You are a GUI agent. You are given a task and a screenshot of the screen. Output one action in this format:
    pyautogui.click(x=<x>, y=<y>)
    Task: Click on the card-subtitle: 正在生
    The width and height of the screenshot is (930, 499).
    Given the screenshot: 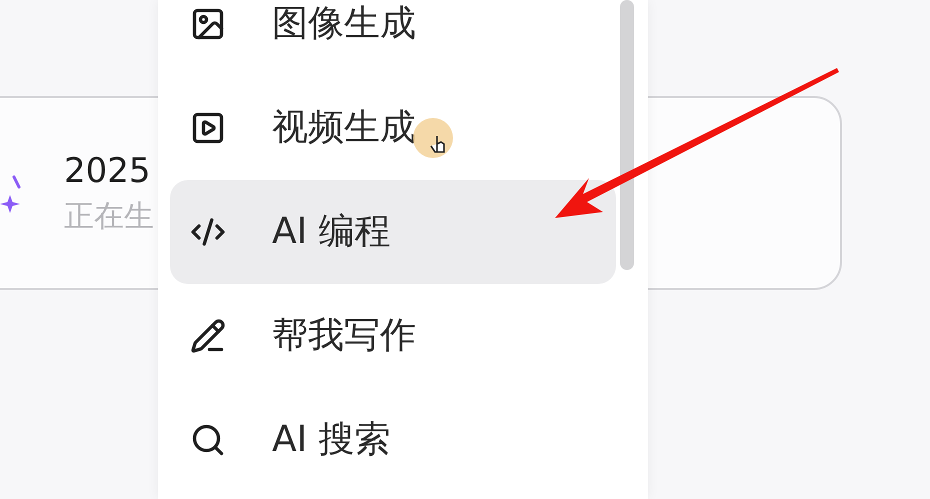 What is the action you would take?
    pyautogui.click(x=109, y=217)
    